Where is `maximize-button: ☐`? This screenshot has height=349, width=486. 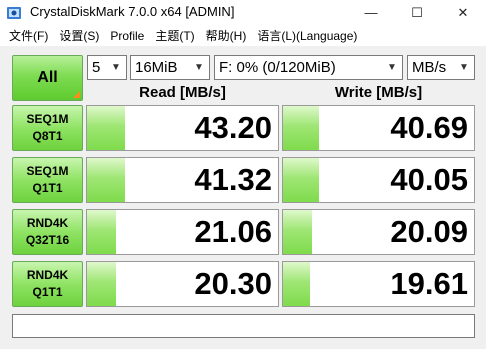
maximize-button: ☐ is located at coordinates (417, 12).